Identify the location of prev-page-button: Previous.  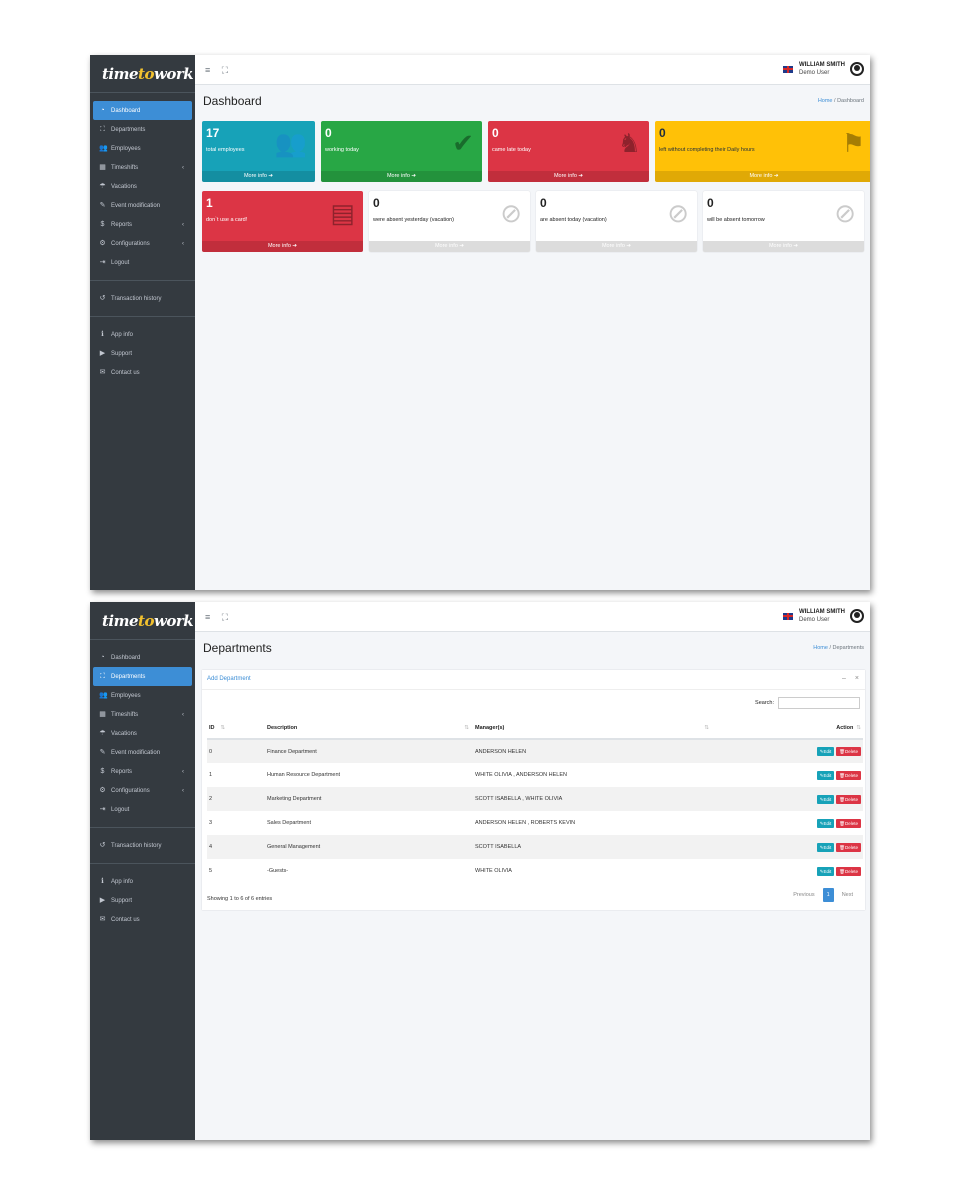
(803, 895).